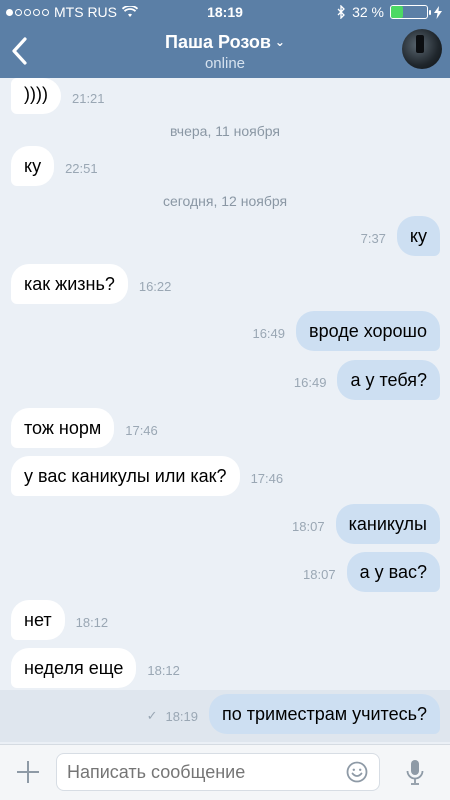 Image resolution: width=450 pixels, height=800 pixels. Describe the element at coordinates (125, 476) in the screenshot. I see `message-bubble: у вас каникулы или как?` at that location.